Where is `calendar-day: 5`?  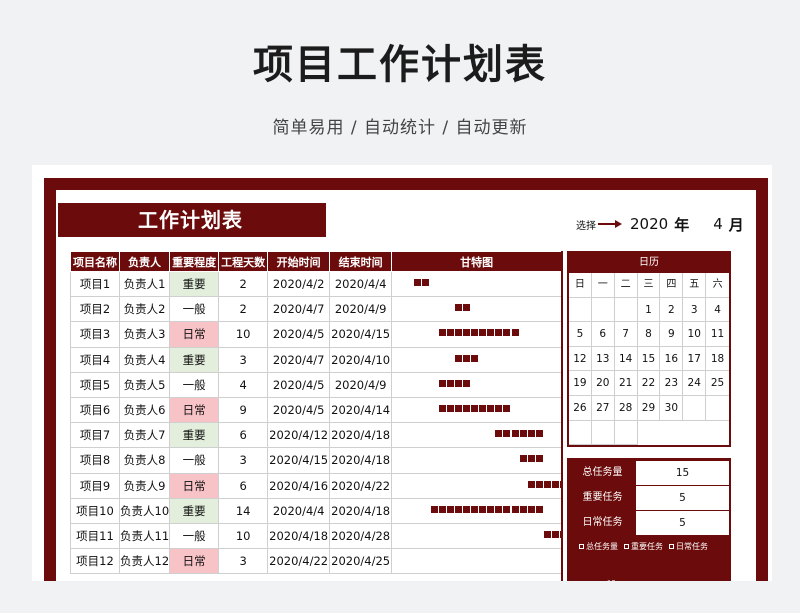 calendar-day: 5 is located at coordinates (580, 334).